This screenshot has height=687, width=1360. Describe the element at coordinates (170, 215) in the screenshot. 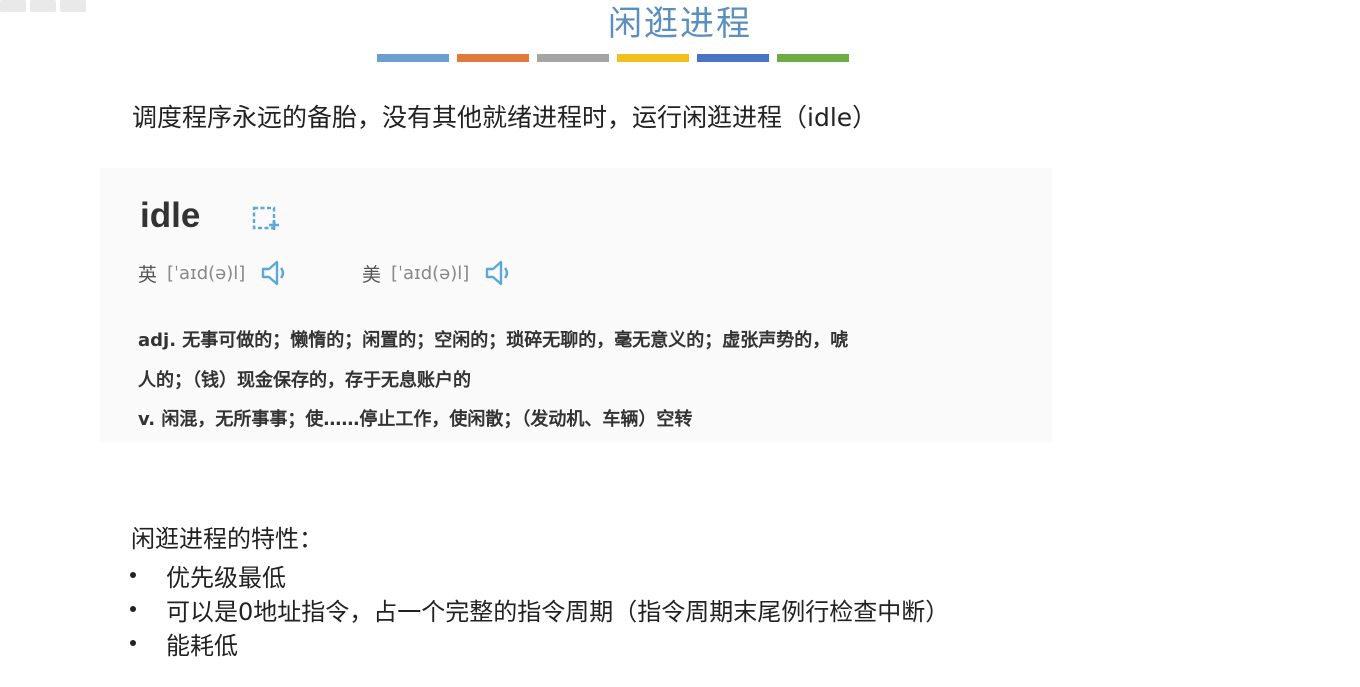

I see `dictionary-word: idle` at that location.